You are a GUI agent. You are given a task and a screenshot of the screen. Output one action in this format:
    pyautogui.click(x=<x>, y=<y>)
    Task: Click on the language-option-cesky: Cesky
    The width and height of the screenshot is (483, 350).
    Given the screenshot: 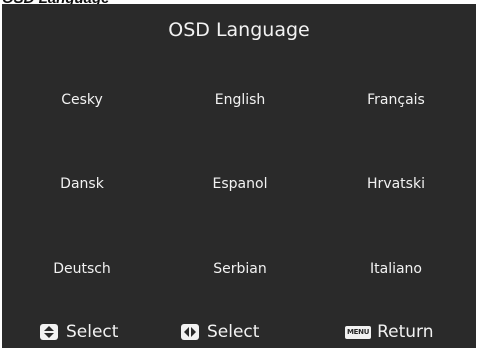 What is the action you would take?
    pyautogui.click(x=82, y=100)
    